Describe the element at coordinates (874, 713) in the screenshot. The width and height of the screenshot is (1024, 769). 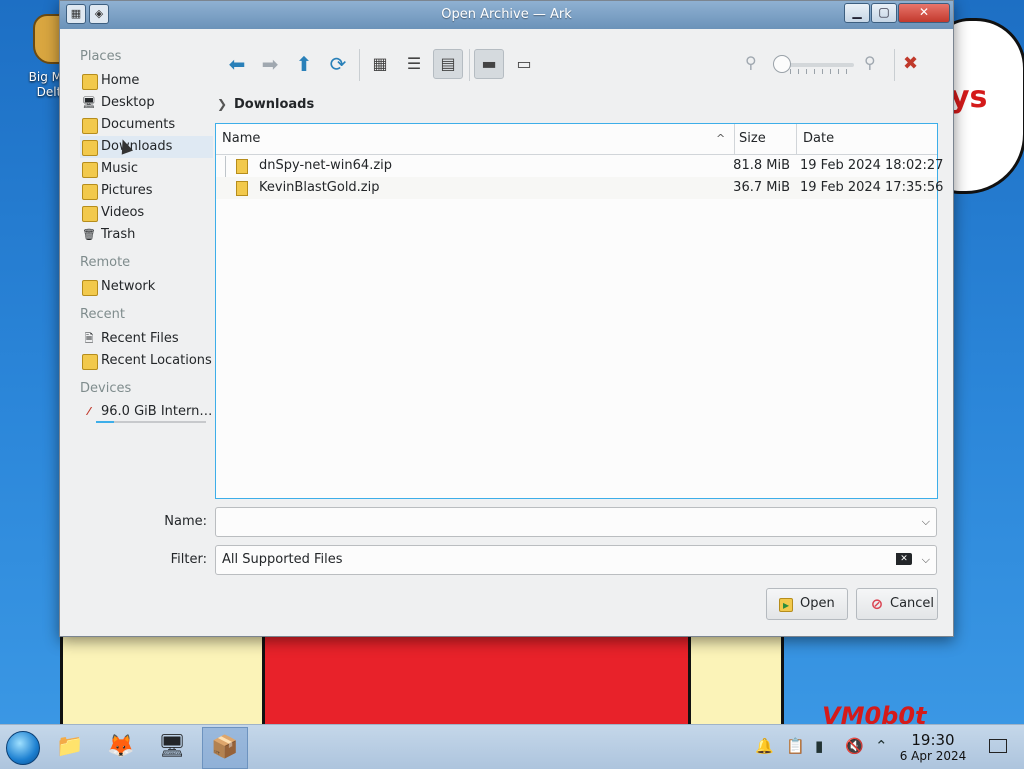
I see `wallpaper-text-bottom: VM0b0t` at that location.